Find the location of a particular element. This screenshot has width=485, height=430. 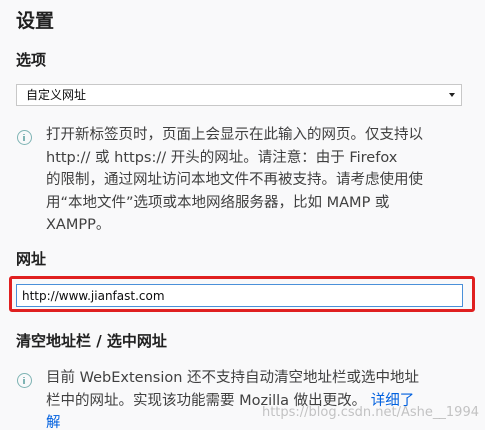

url-input is located at coordinates (239, 295).